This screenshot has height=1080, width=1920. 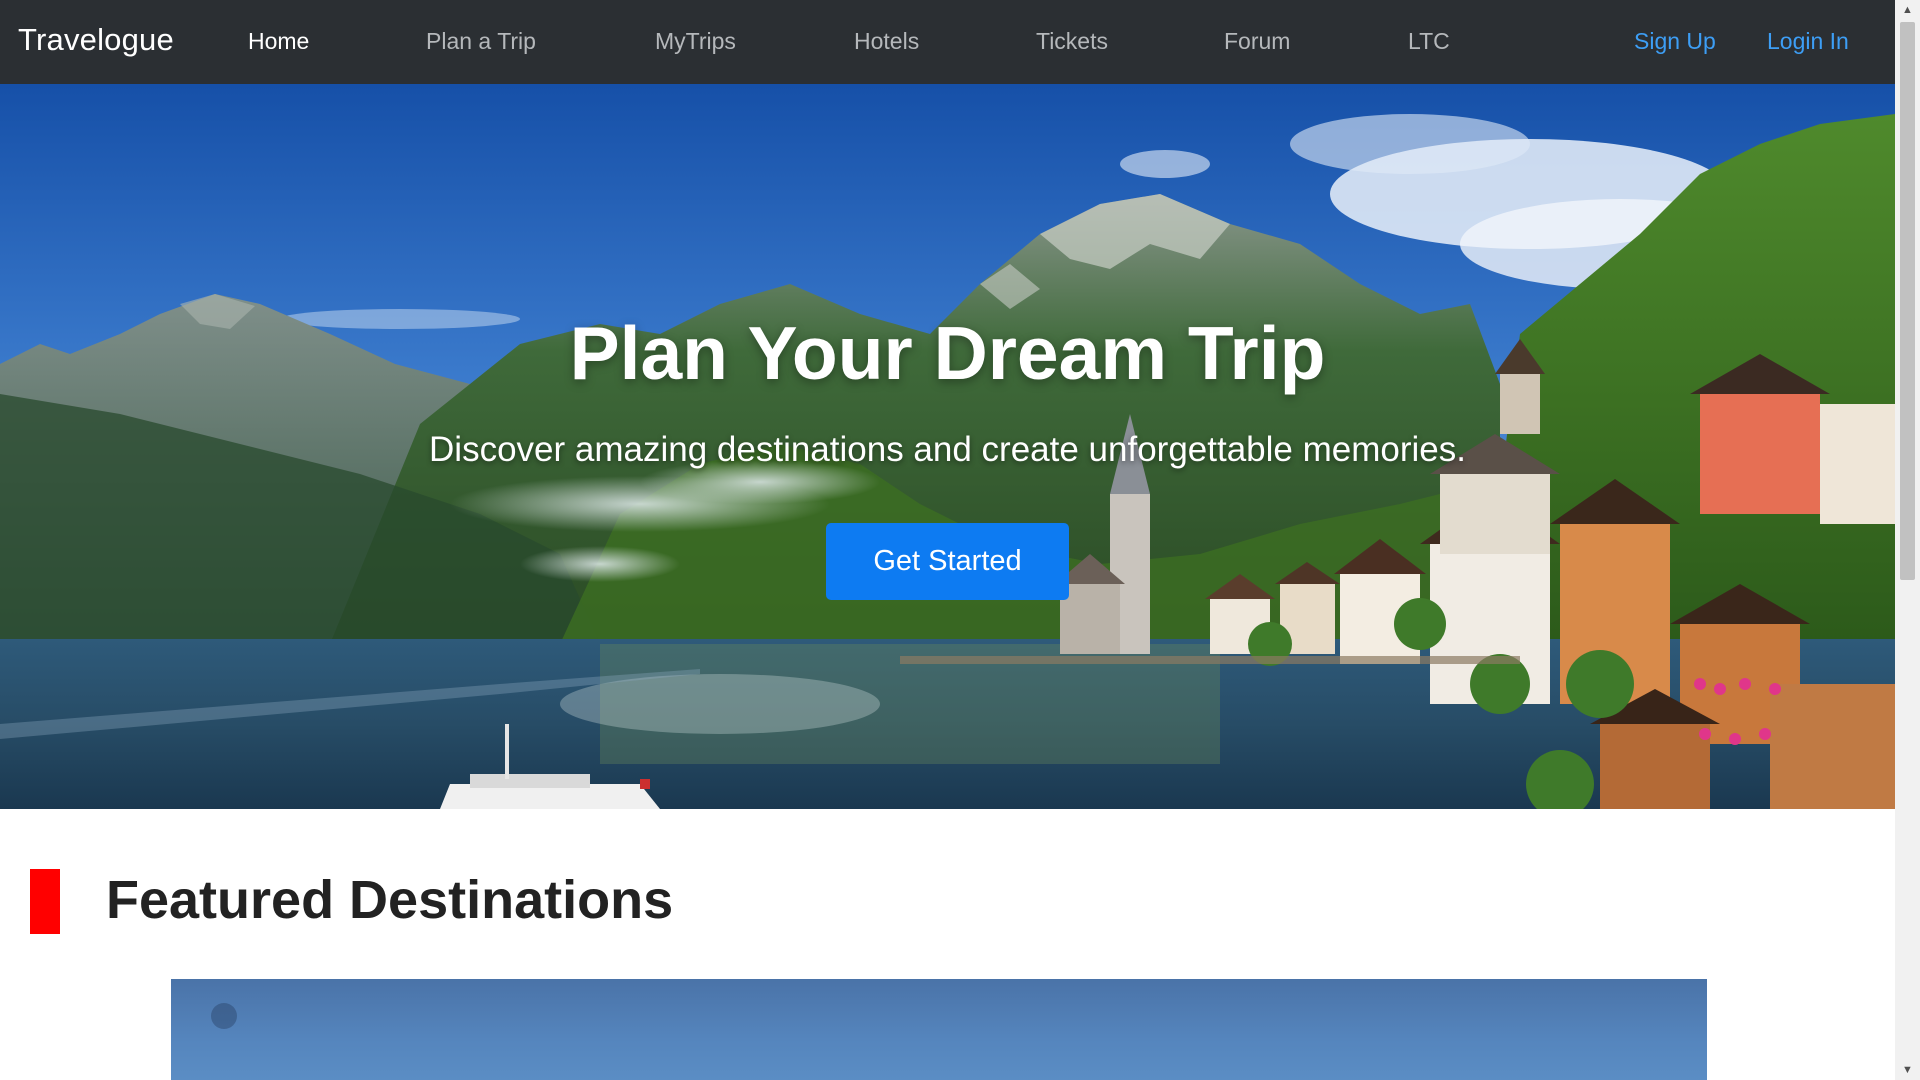 What do you see at coordinates (481, 41) in the screenshot?
I see `nav-plan-a-trip: Plan a Trip` at bounding box center [481, 41].